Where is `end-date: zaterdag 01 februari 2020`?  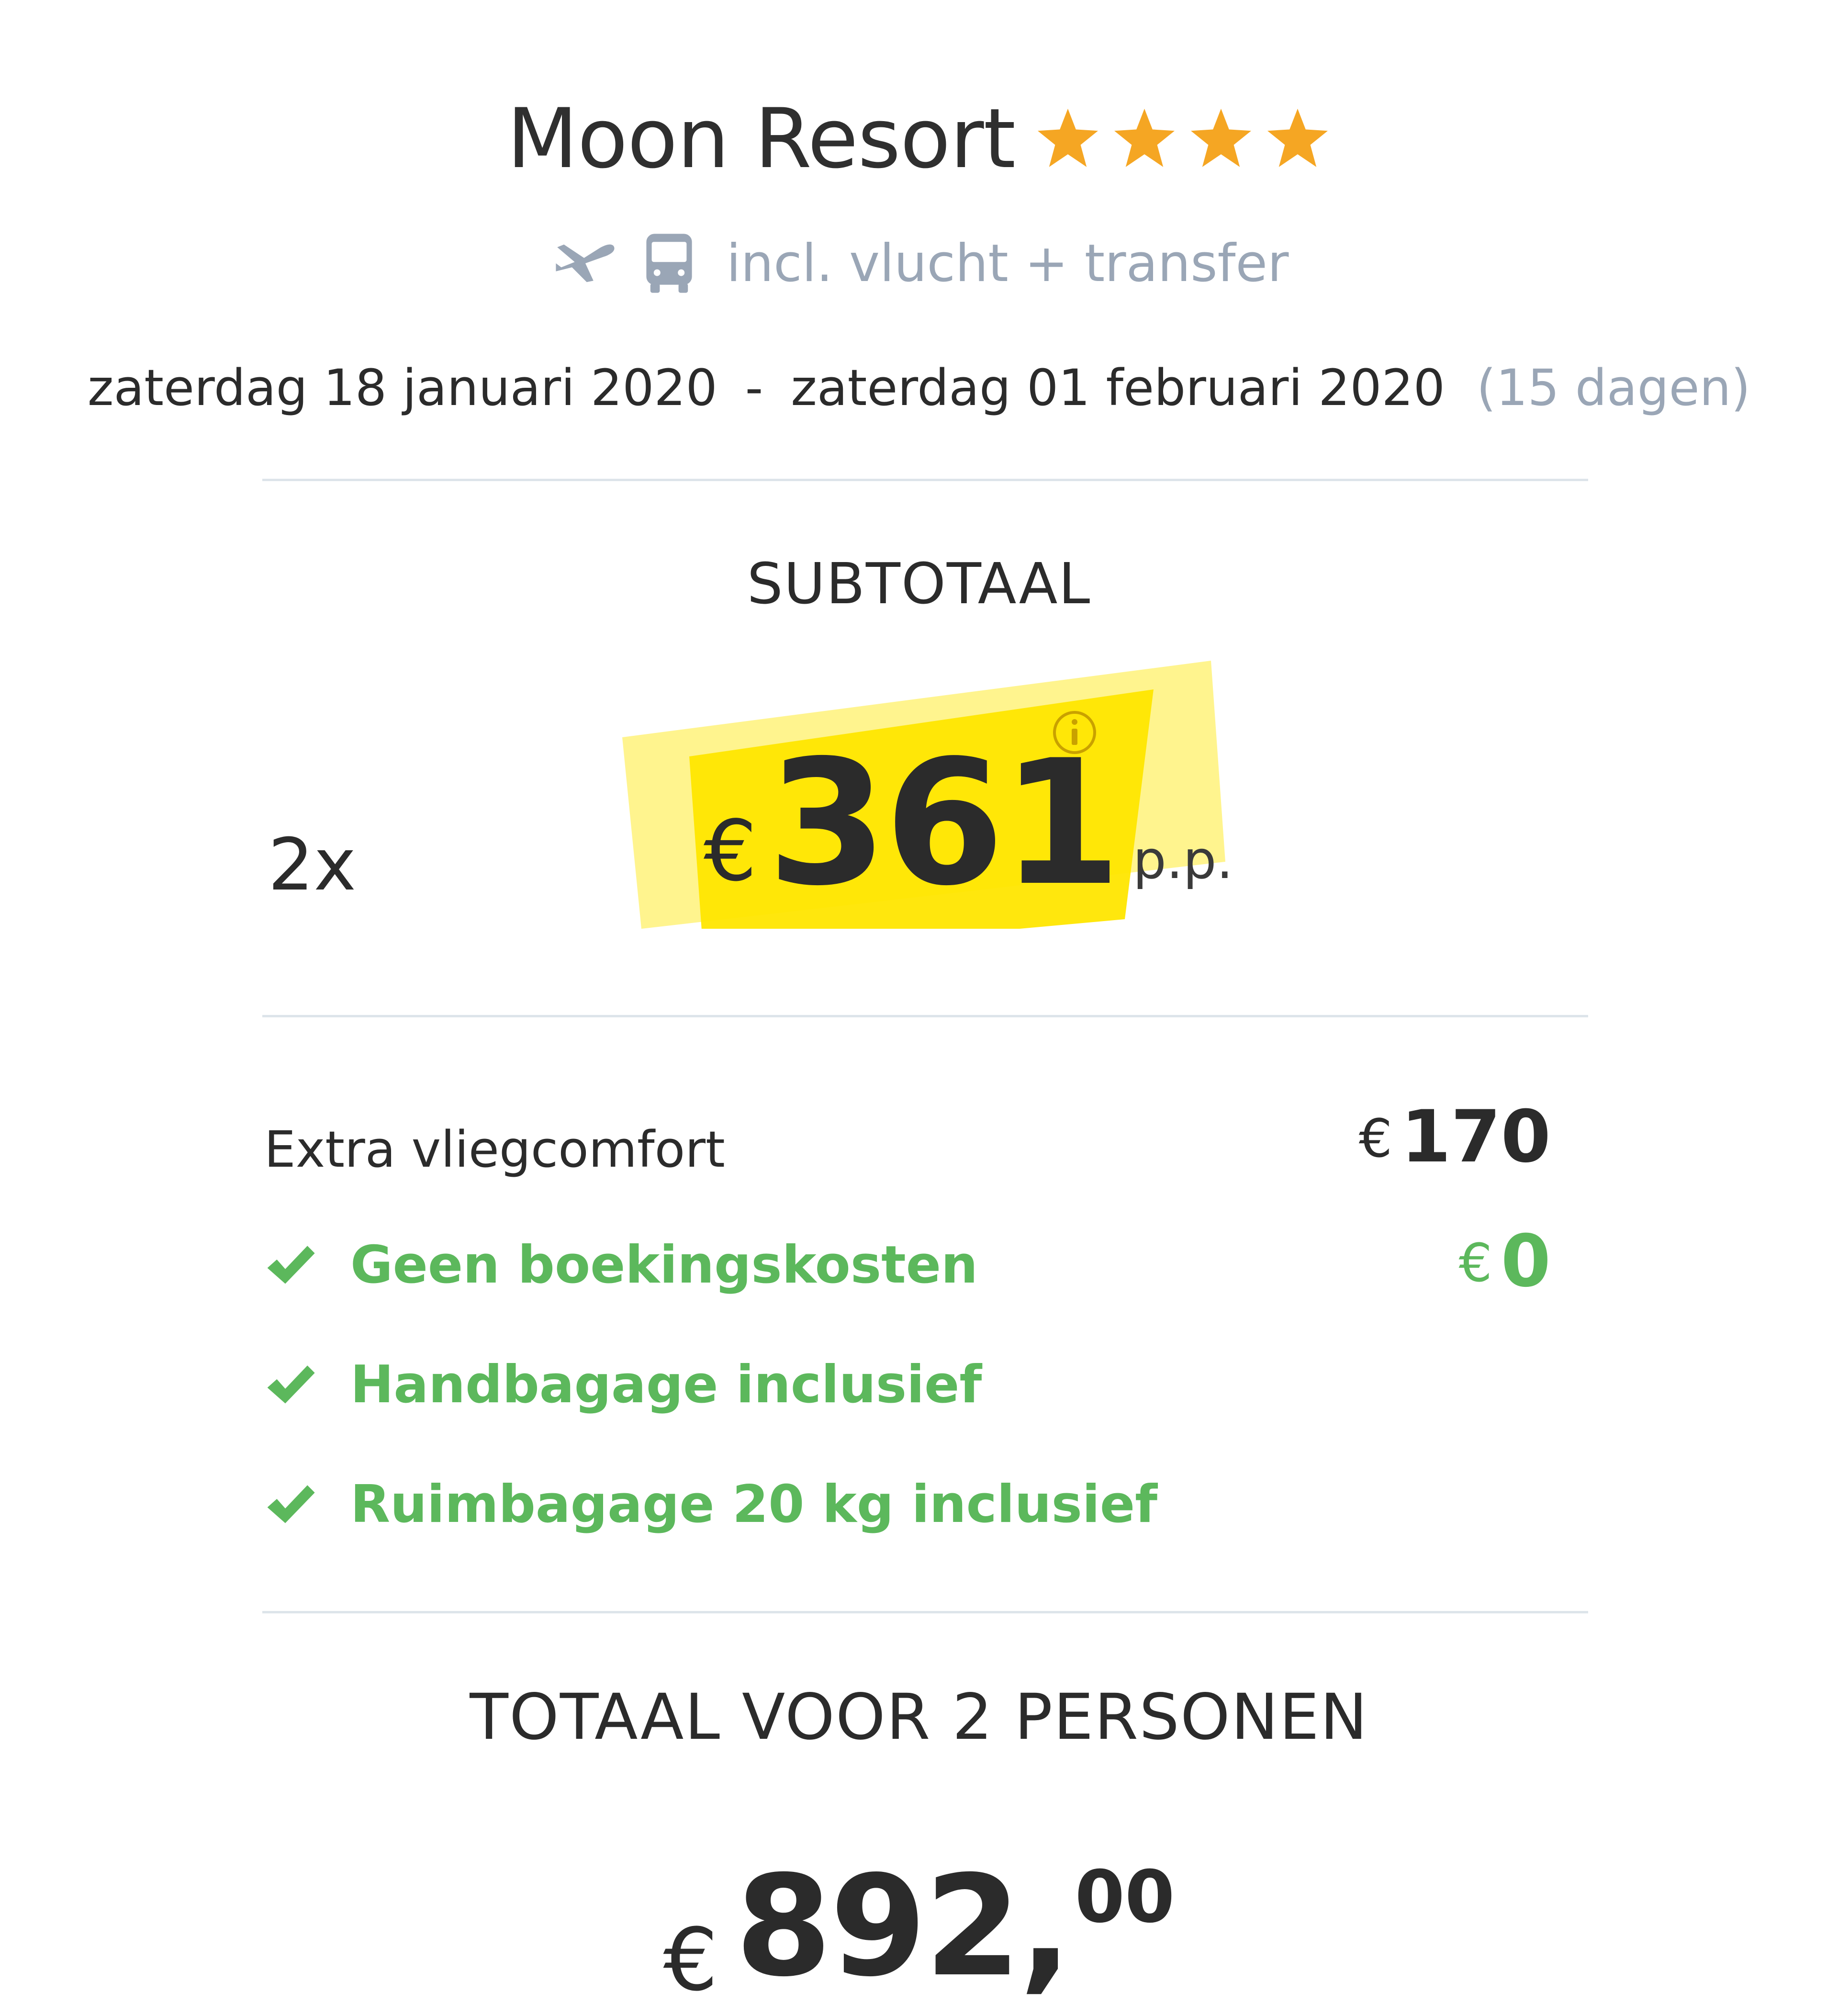
end-date: zaterdag 01 februari 2020 is located at coordinates (1118, 388).